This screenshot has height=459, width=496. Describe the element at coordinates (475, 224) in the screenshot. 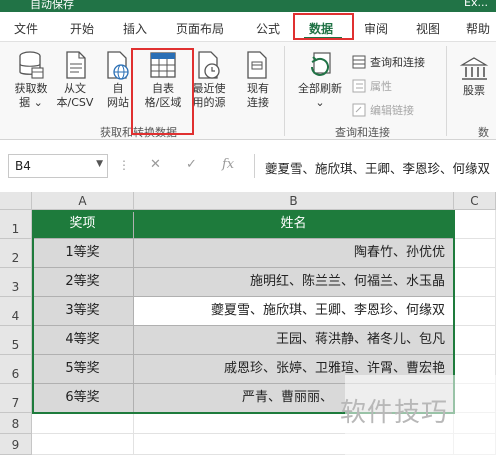

I see `cell-c1` at that location.